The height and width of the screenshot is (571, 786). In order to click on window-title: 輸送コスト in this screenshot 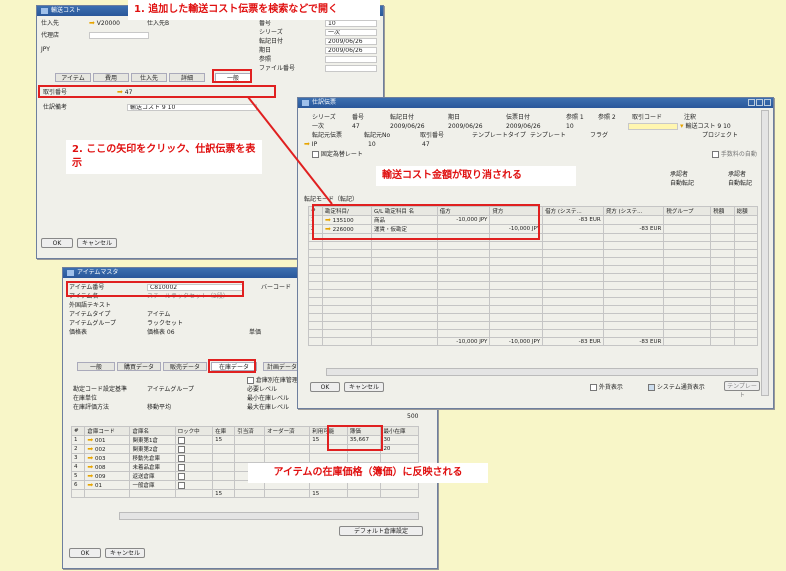, I will do `click(66, 10)`.